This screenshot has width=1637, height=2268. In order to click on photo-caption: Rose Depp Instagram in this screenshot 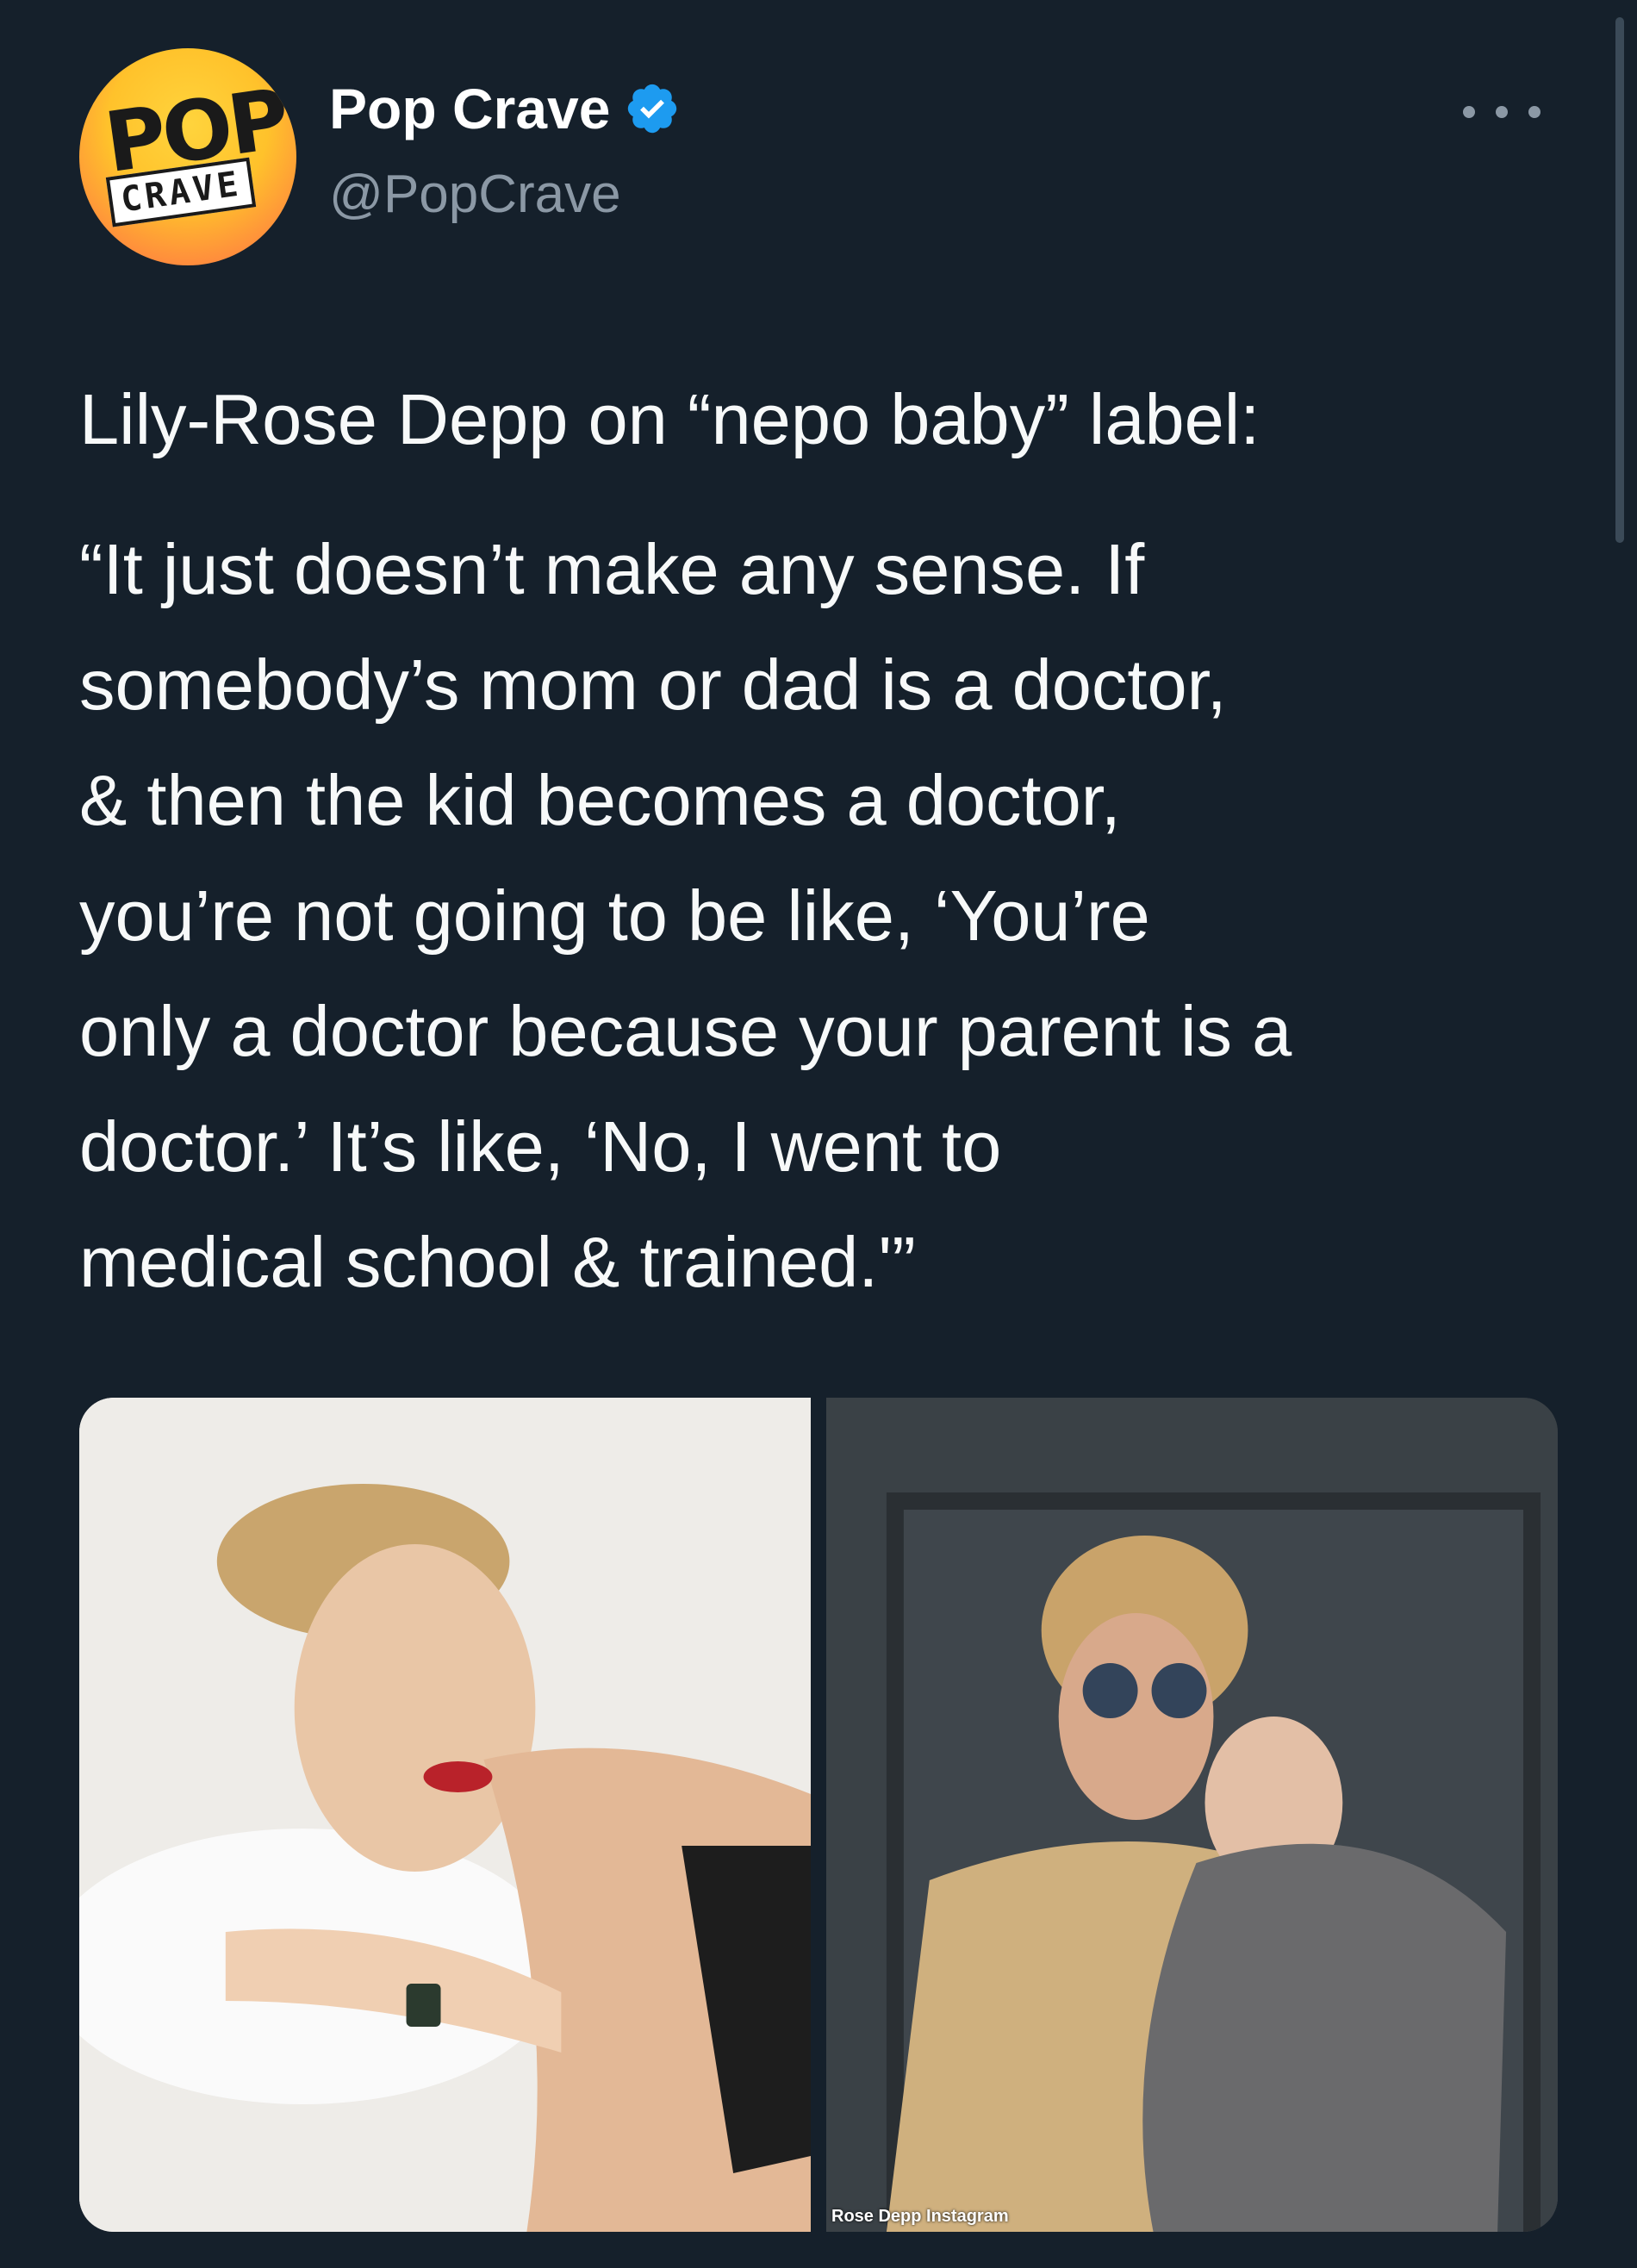, I will do `click(920, 2216)`.